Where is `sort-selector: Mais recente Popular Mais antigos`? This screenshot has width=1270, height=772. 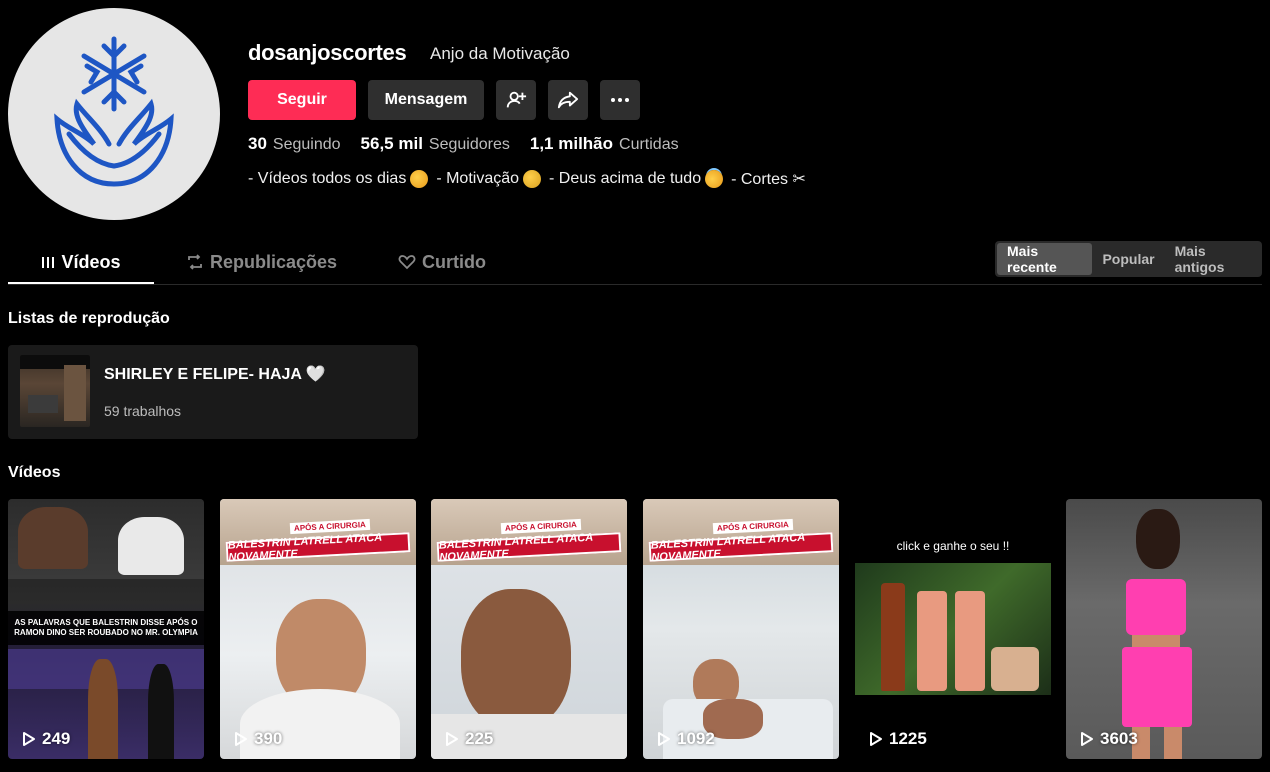 sort-selector: Mais recente Popular Mais antigos is located at coordinates (1128, 259).